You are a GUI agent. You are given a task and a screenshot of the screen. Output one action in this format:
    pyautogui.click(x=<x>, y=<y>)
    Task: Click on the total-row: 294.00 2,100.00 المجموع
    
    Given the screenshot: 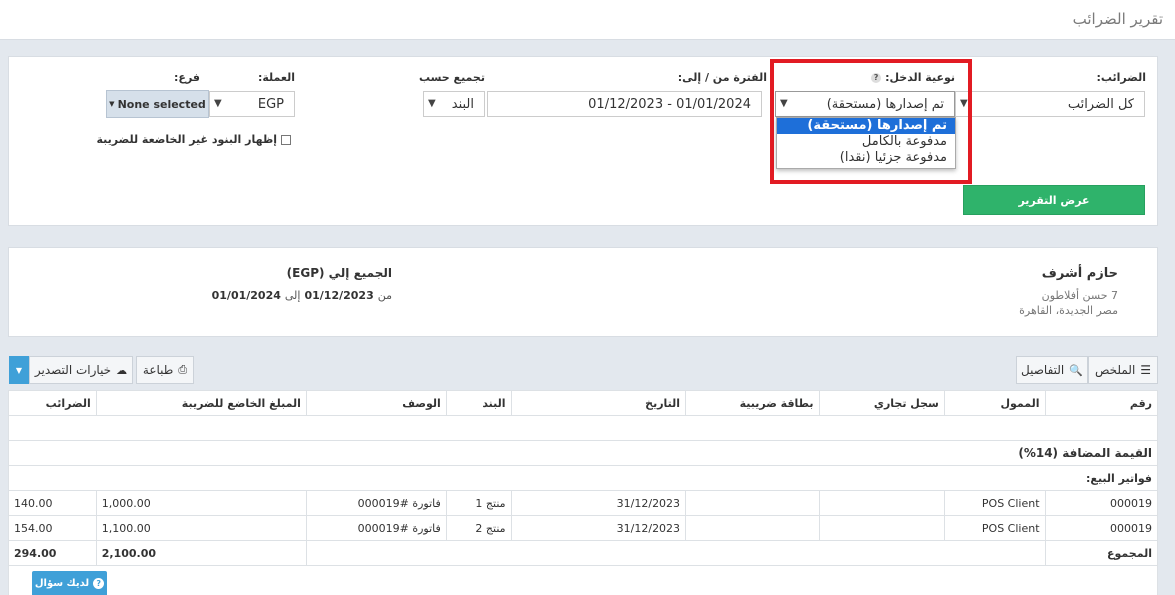 What is the action you would take?
    pyautogui.click(x=583, y=553)
    